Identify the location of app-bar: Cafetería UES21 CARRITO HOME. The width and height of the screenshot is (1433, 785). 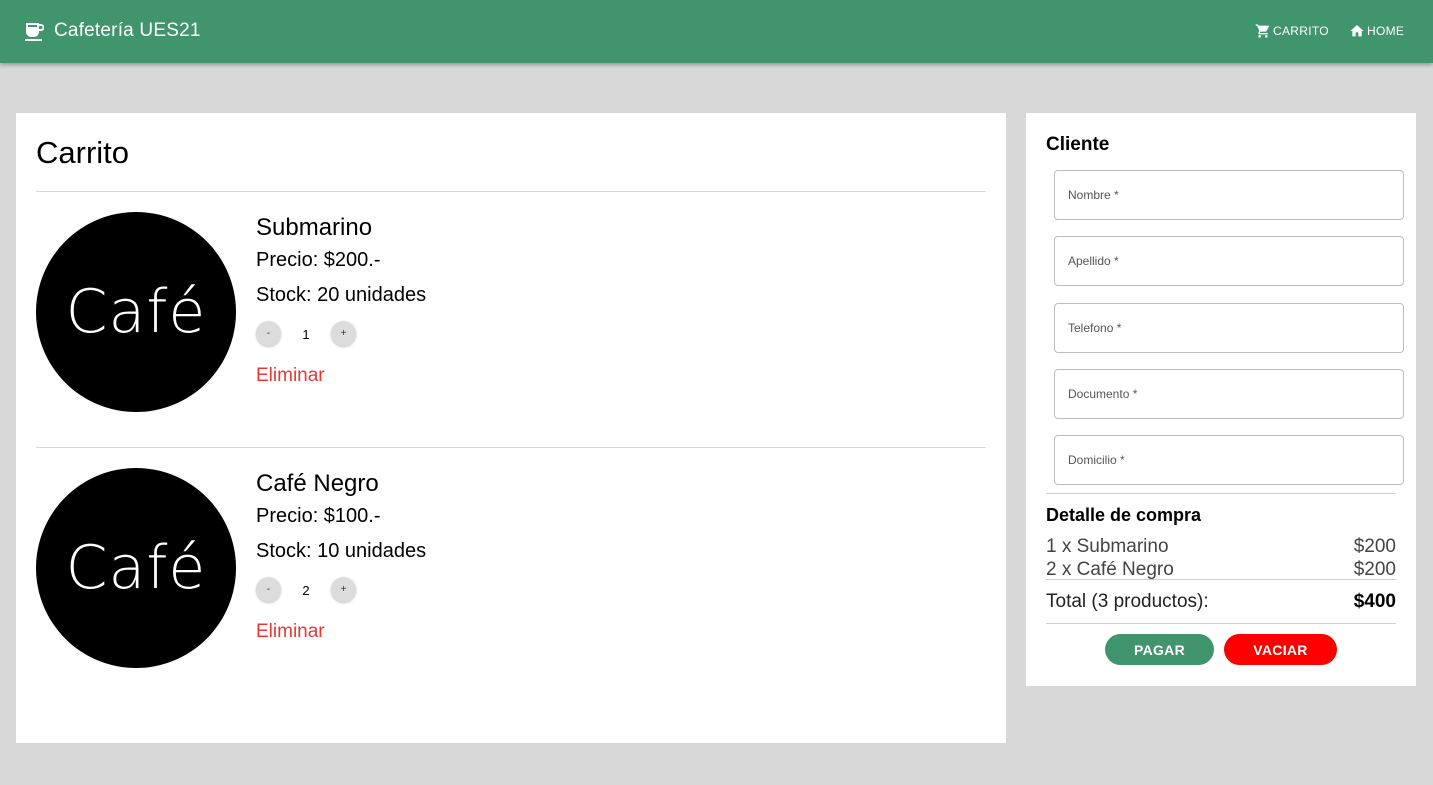
(716, 31).